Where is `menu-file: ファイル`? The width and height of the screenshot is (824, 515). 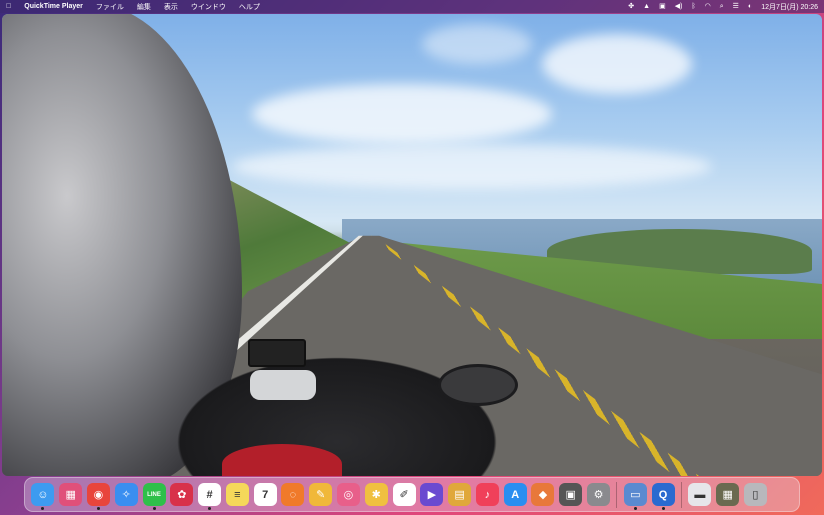
menu-file: ファイル is located at coordinates (110, 7).